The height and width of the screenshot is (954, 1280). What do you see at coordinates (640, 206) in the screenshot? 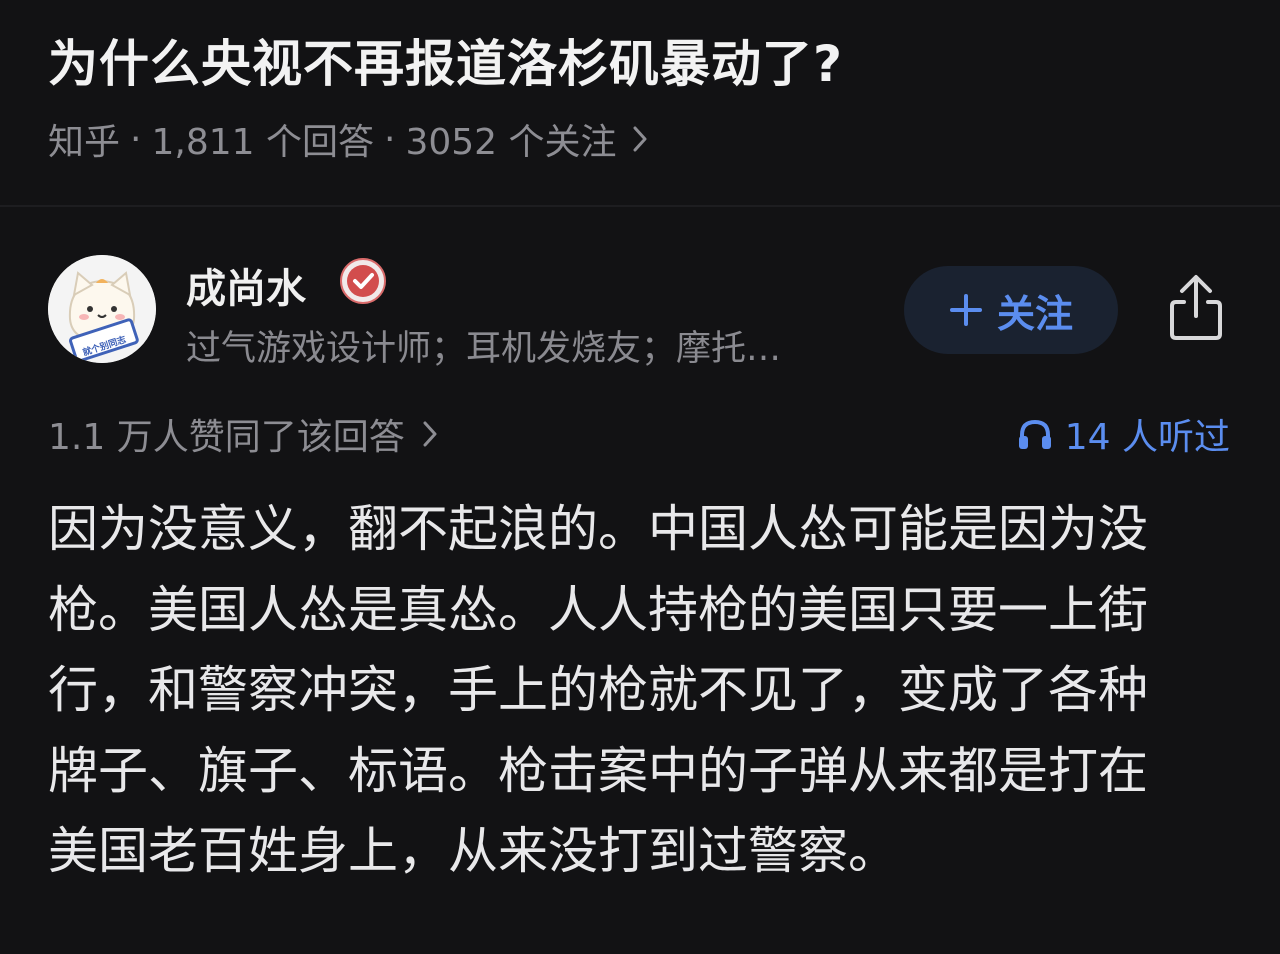
I see `section-divider` at bounding box center [640, 206].